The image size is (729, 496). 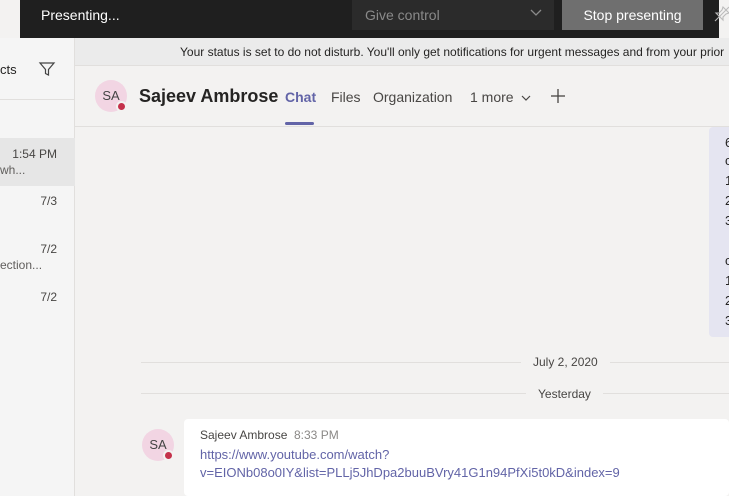 What do you see at coordinates (346, 97) in the screenshot?
I see `tab-files: Files` at bounding box center [346, 97].